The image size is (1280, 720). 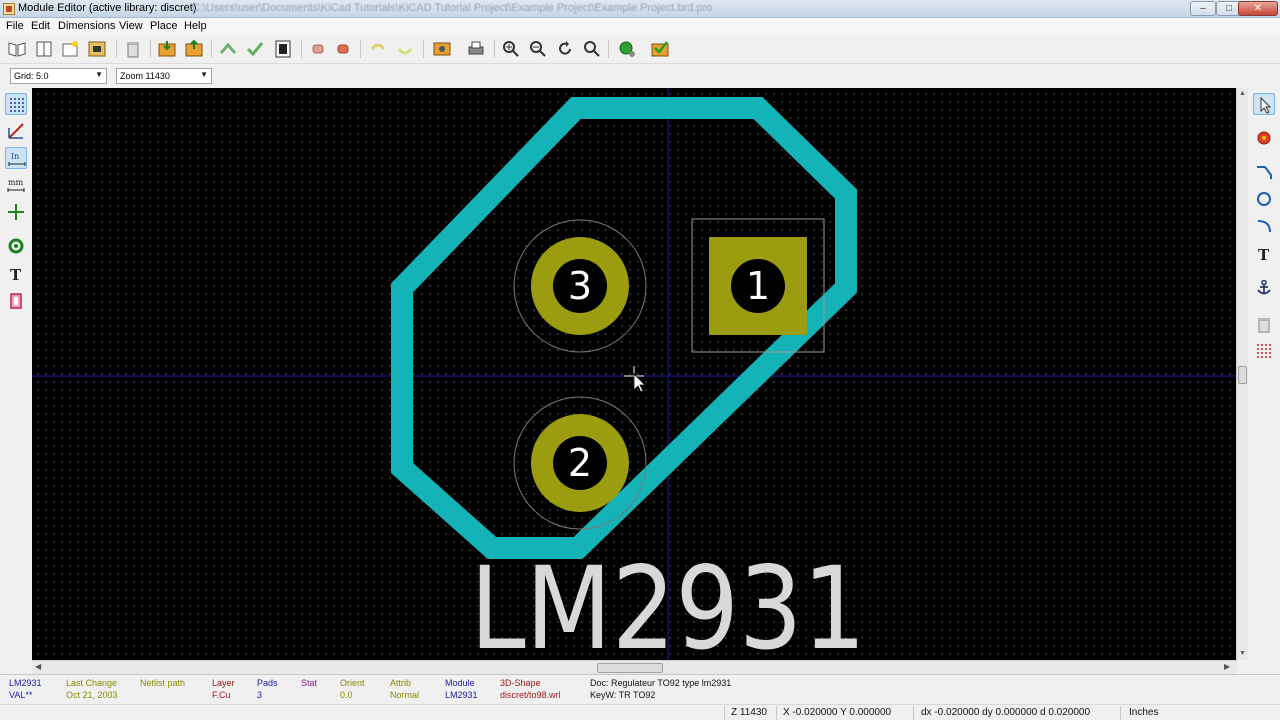 What do you see at coordinates (131, 26) in the screenshot?
I see `menu-view: View` at bounding box center [131, 26].